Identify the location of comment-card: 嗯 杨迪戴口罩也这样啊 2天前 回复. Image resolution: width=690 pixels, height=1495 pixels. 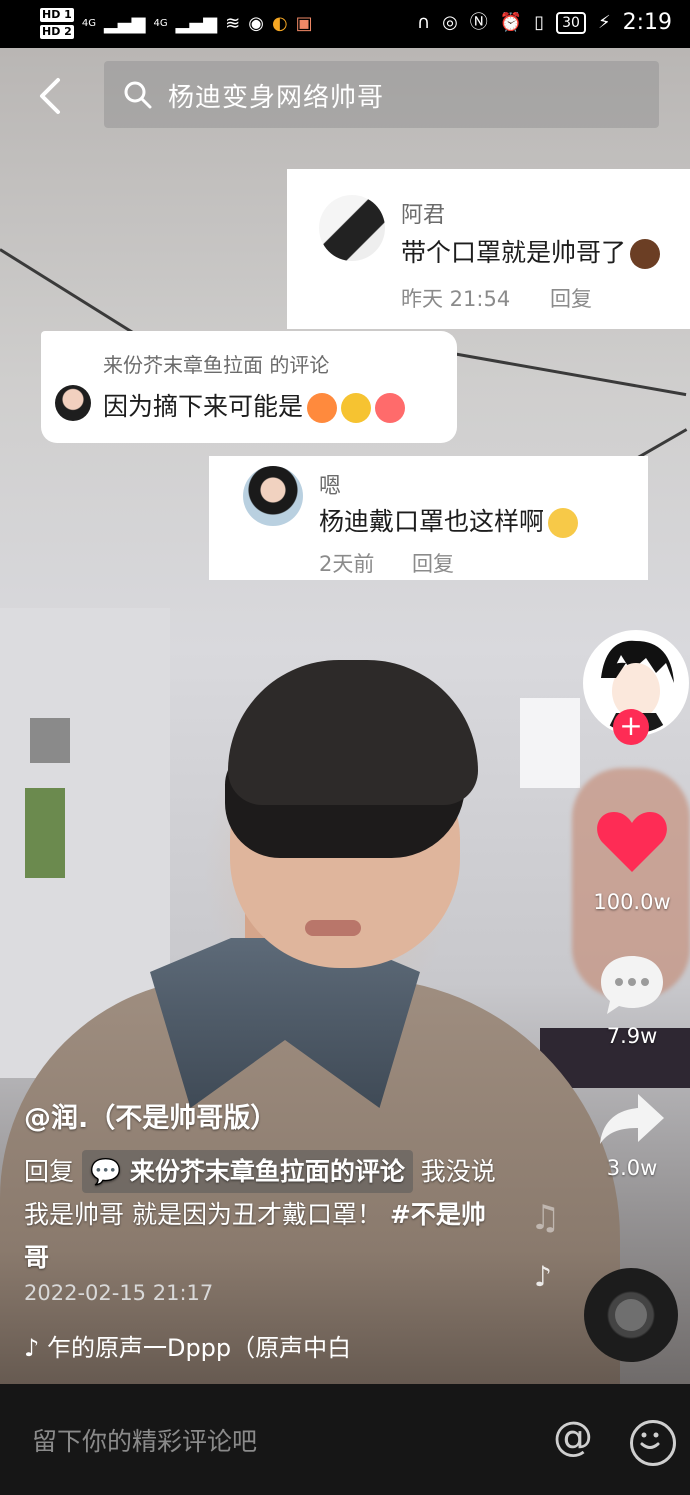
(428, 518).